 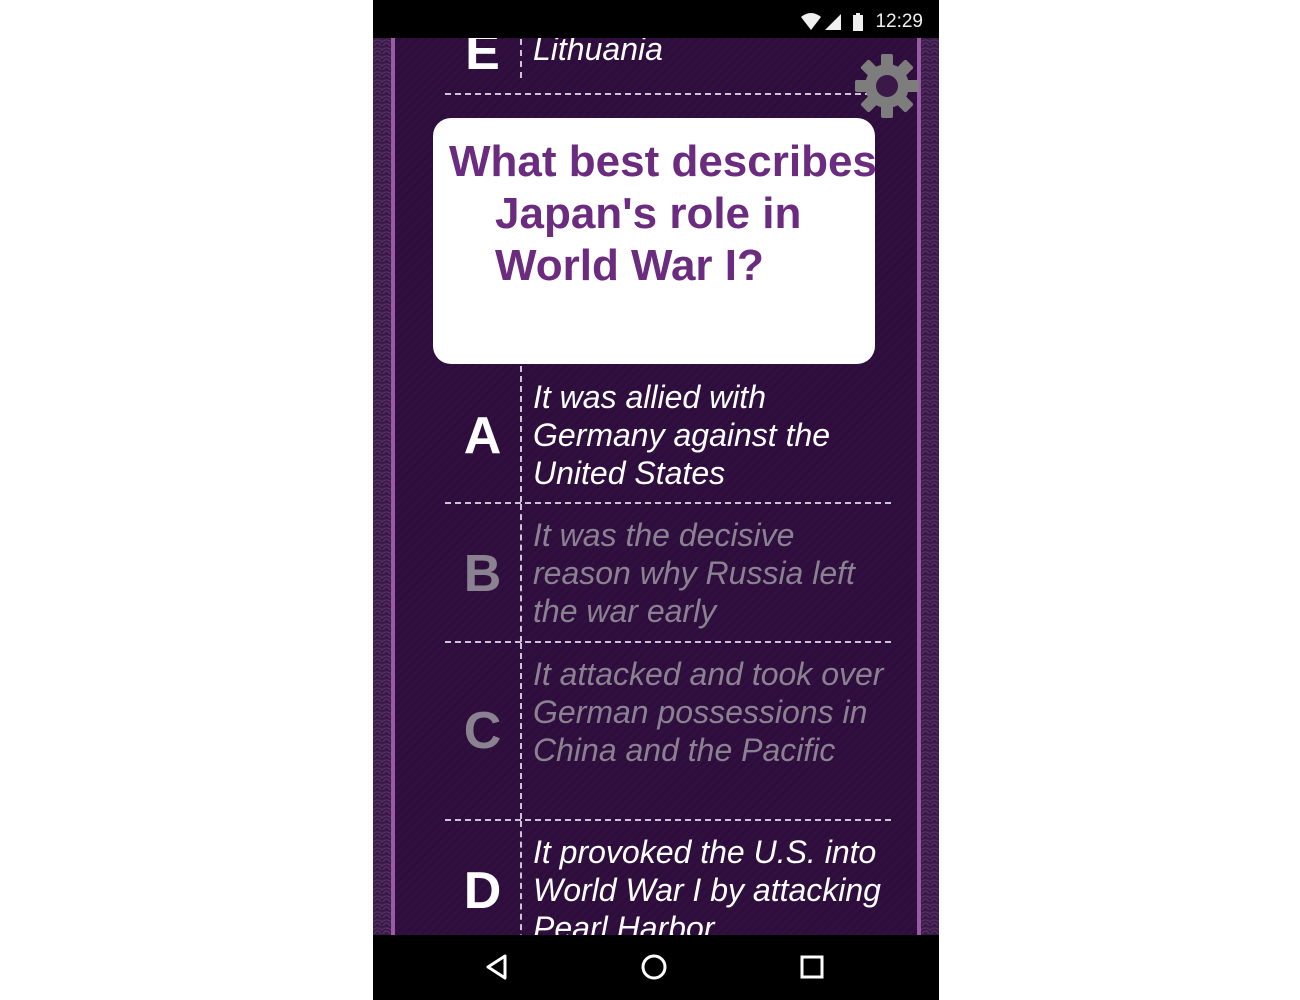 What do you see at coordinates (656, 19) in the screenshot?
I see `status-bar: 12:29` at bounding box center [656, 19].